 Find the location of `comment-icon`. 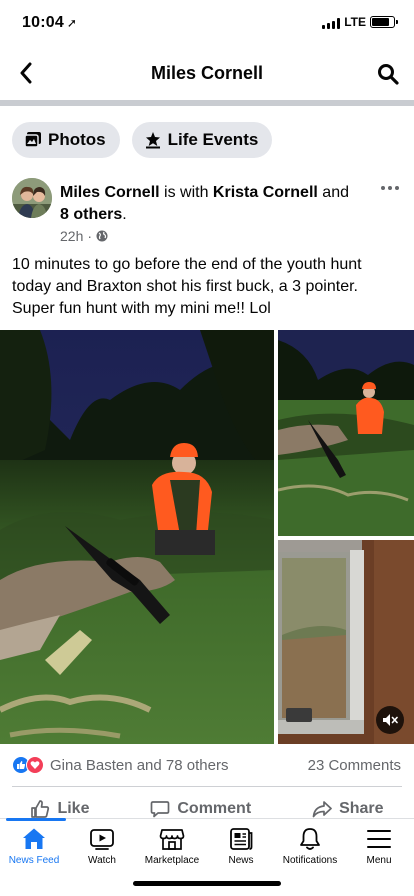

comment-icon is located at coordinates (160, 809).